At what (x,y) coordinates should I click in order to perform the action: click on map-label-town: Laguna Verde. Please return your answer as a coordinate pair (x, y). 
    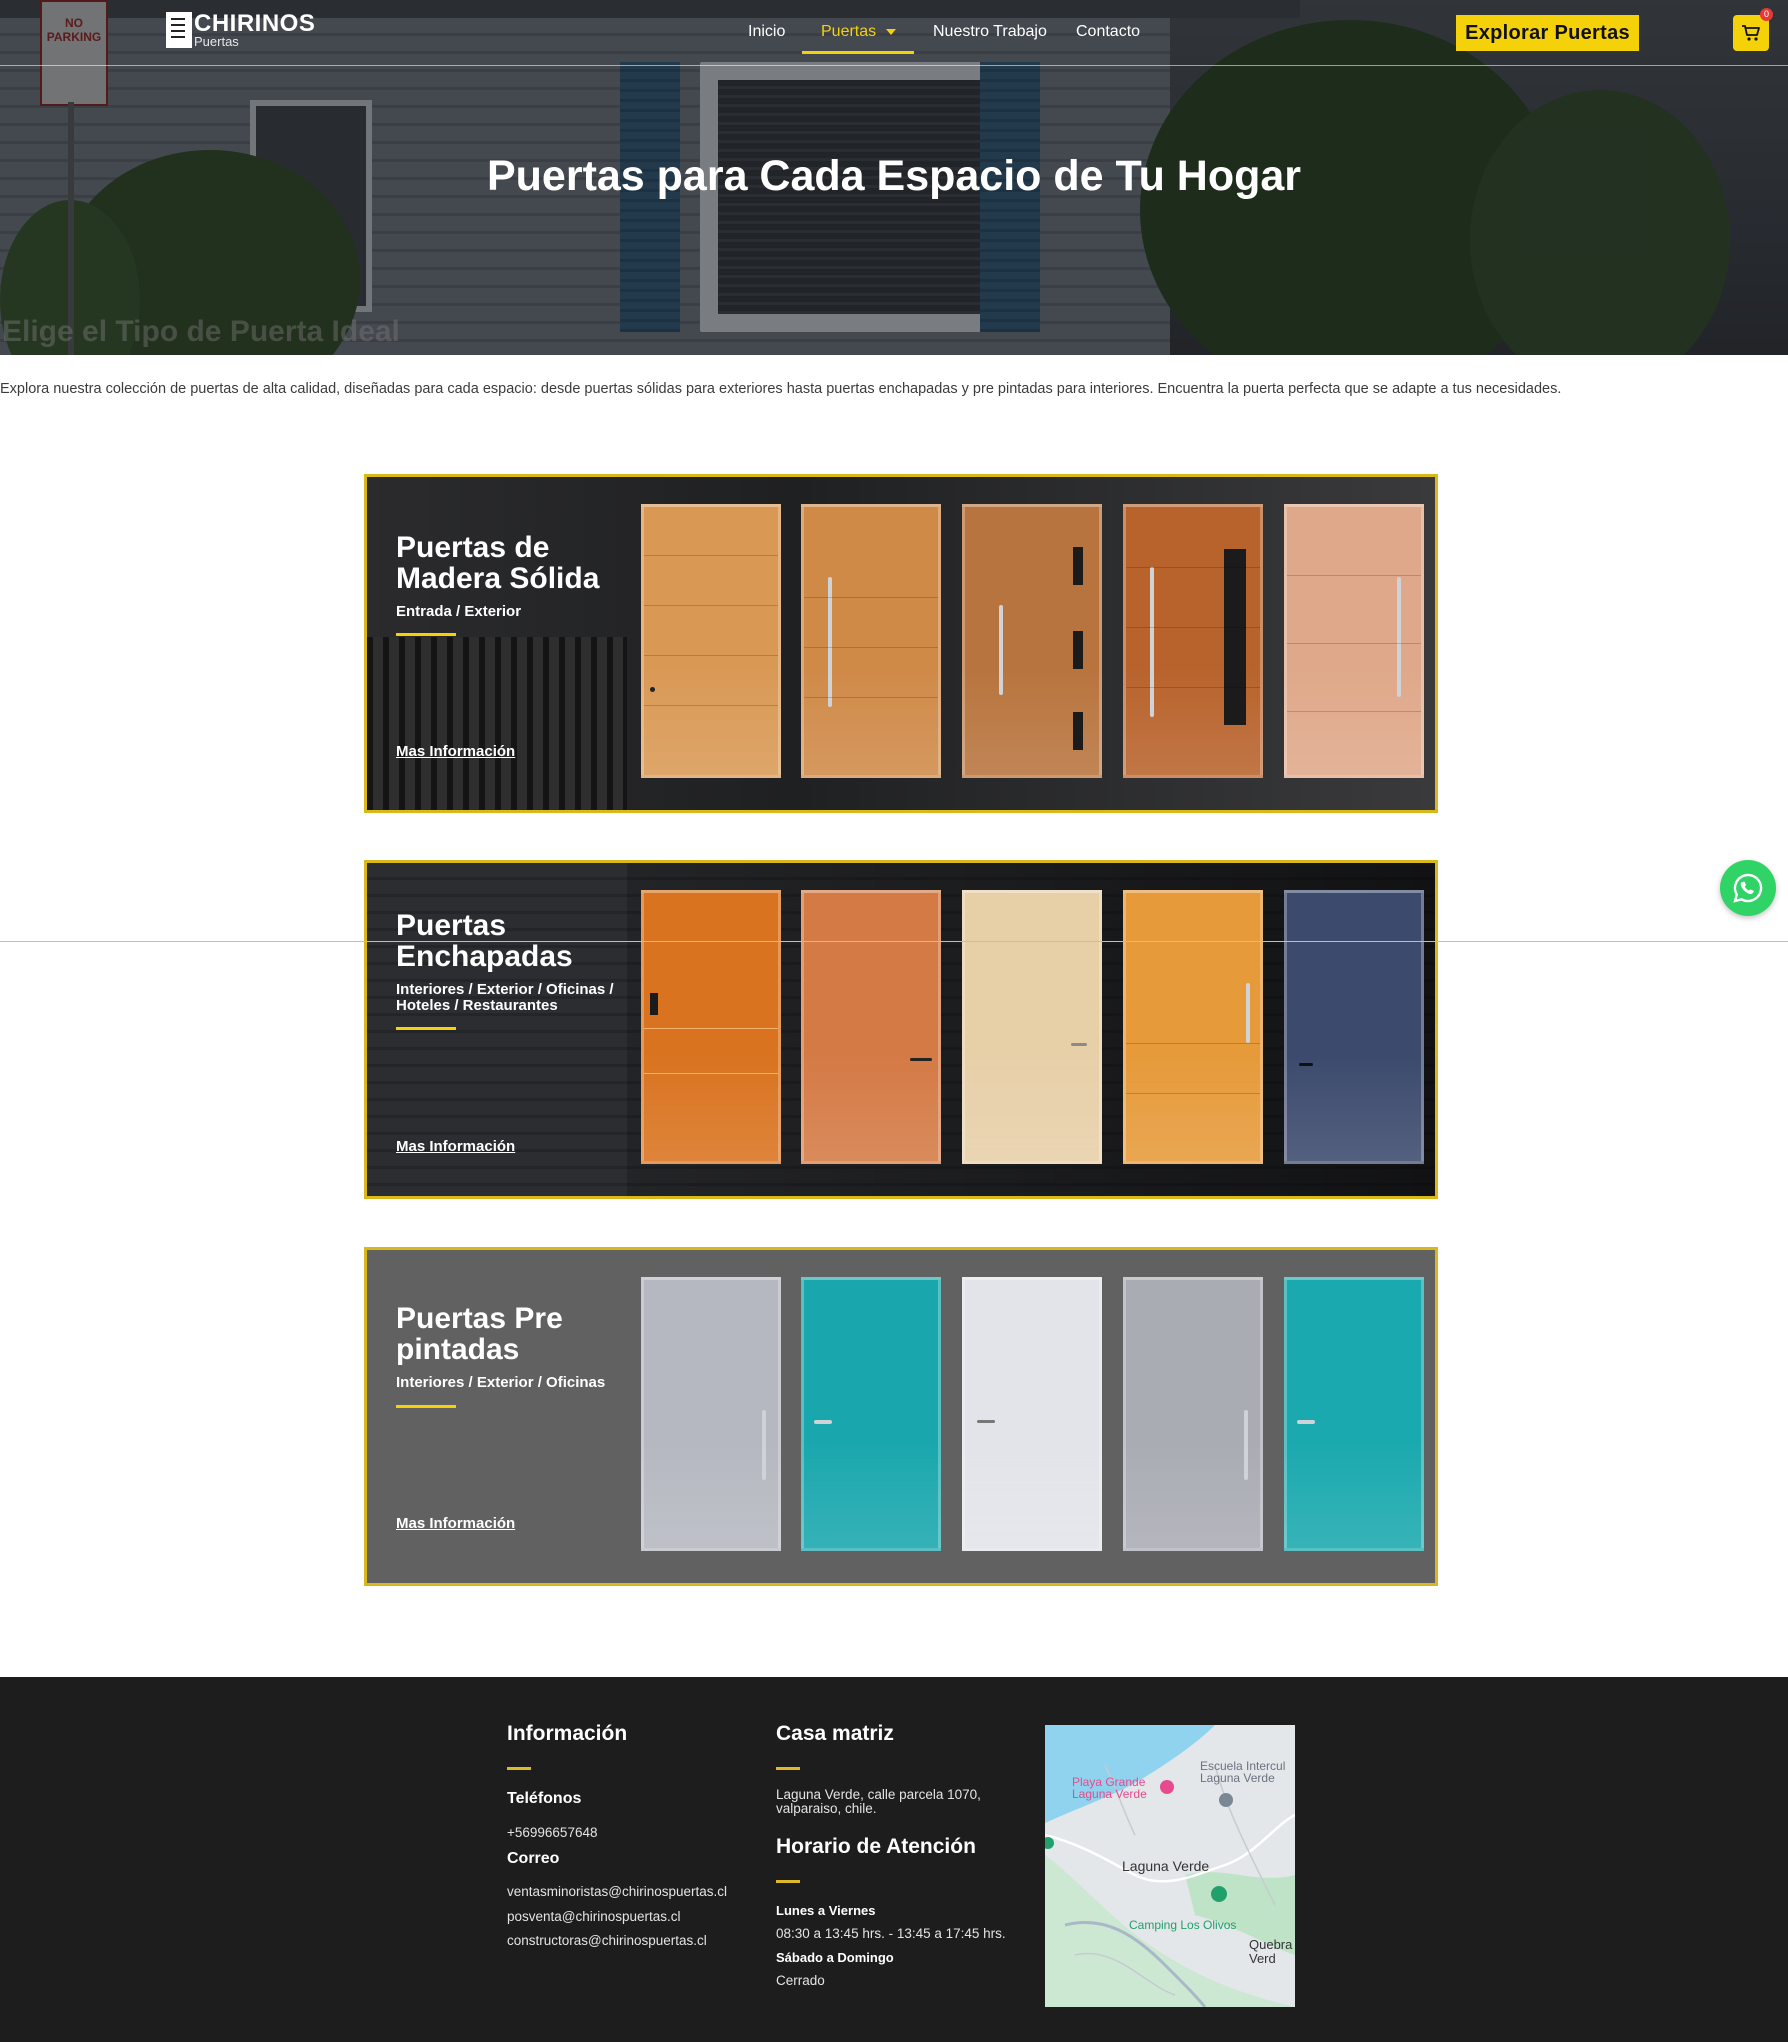
    Looking at the image, I should click on (1166, 1866).